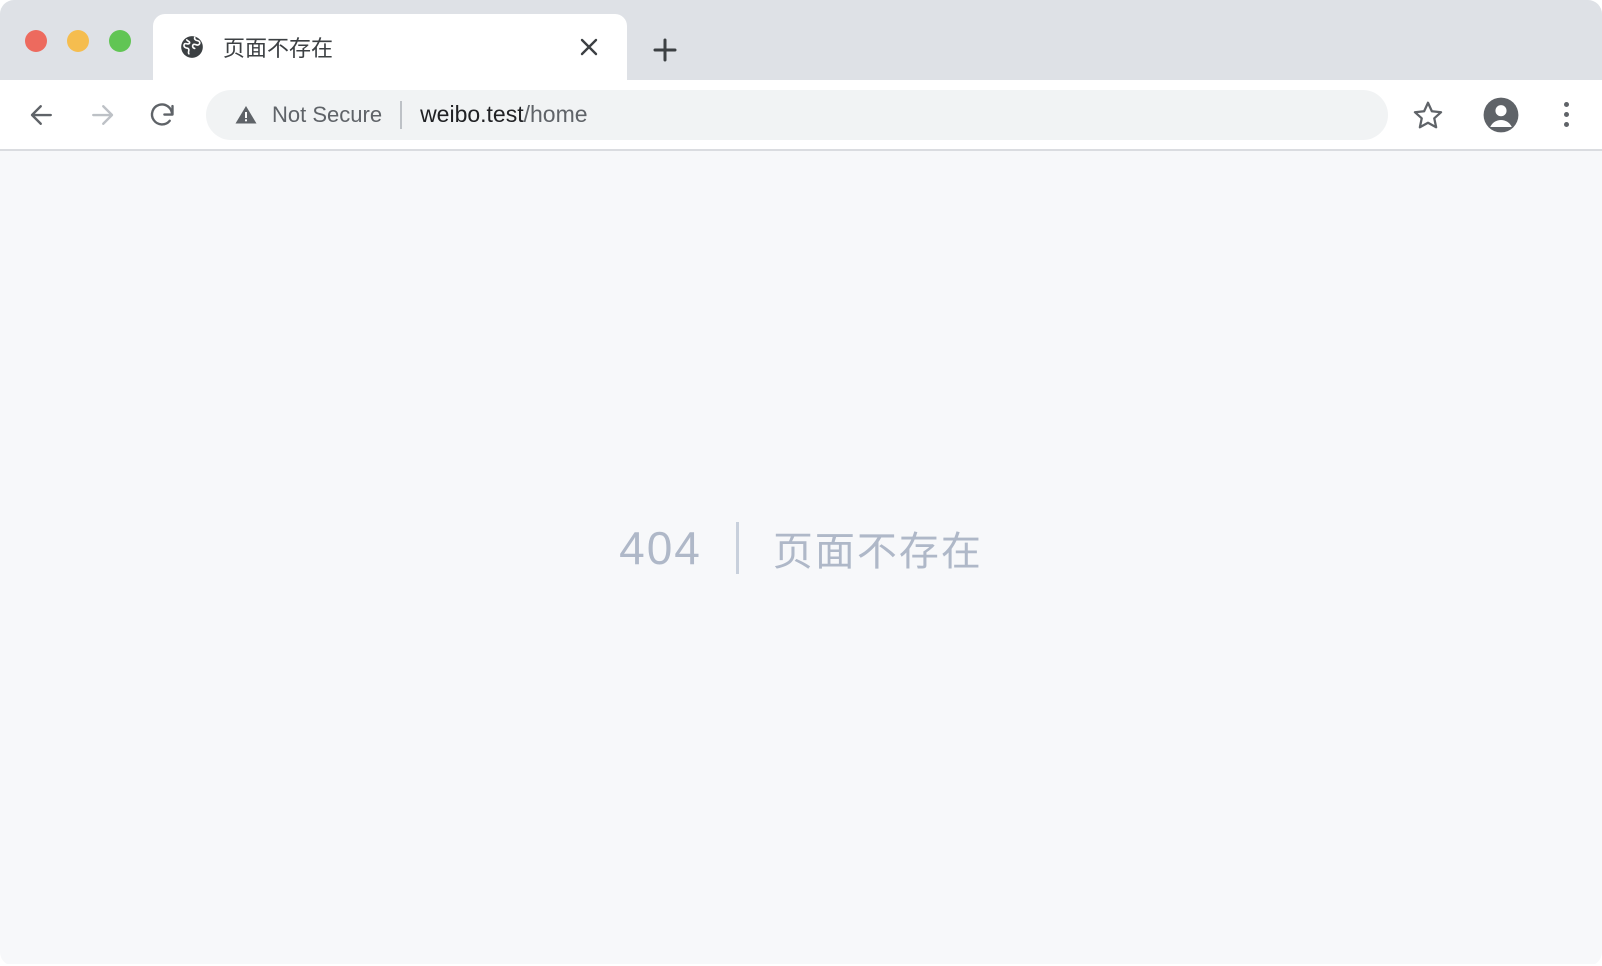 This screenshot has width=1602, height=966. Describe the element at coordinates (589, 47) in the screenshot. I see `close-icon` at that location.